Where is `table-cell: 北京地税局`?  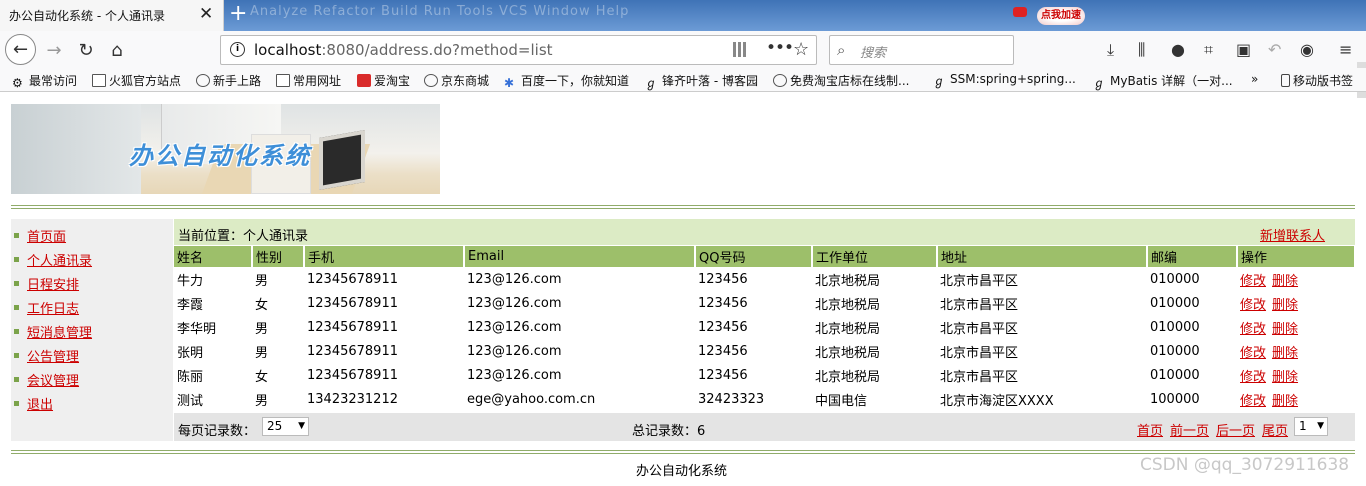
table-cell: 北京地税局 is located at coordinates (848, 281).